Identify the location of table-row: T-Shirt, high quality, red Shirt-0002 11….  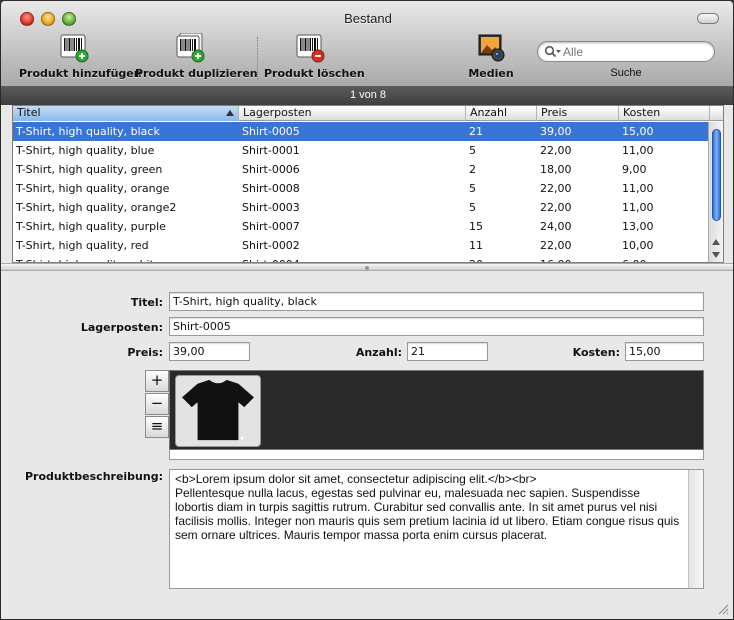
(361, 245).